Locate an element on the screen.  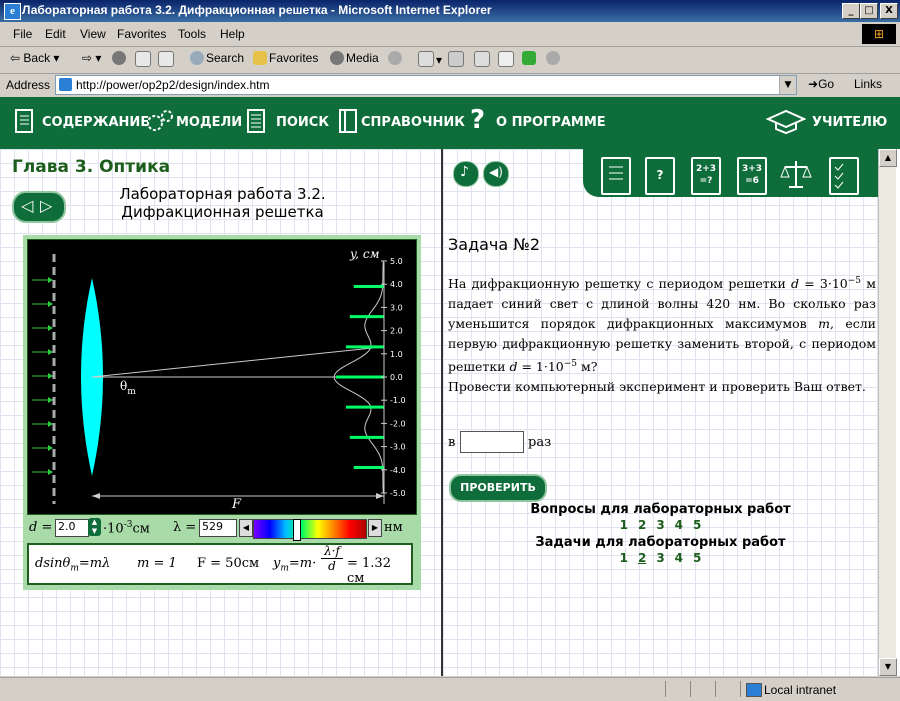
menu-edit: Edit is located at coordinates (55, 34).